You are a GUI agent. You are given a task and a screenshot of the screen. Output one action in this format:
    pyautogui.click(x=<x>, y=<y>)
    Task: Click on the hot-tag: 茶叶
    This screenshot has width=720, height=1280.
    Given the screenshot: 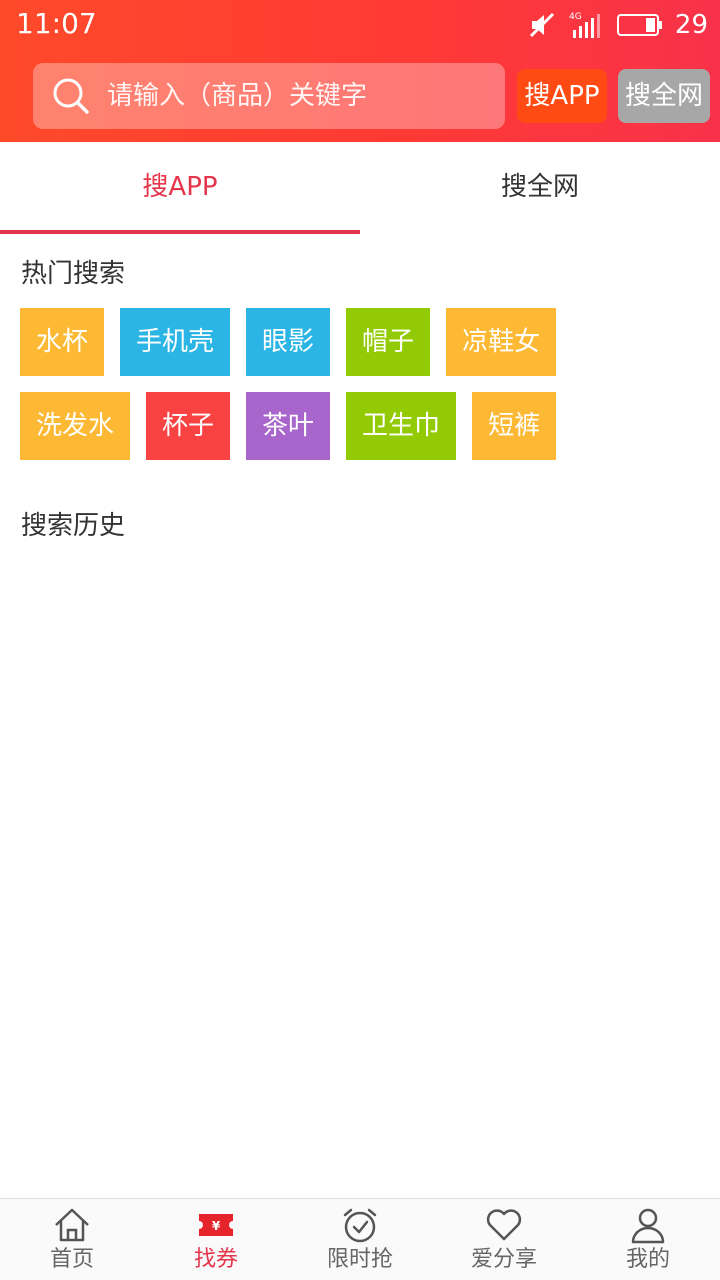 What is the action you would take?
    pyautogui.click(x=288, y=426)
    